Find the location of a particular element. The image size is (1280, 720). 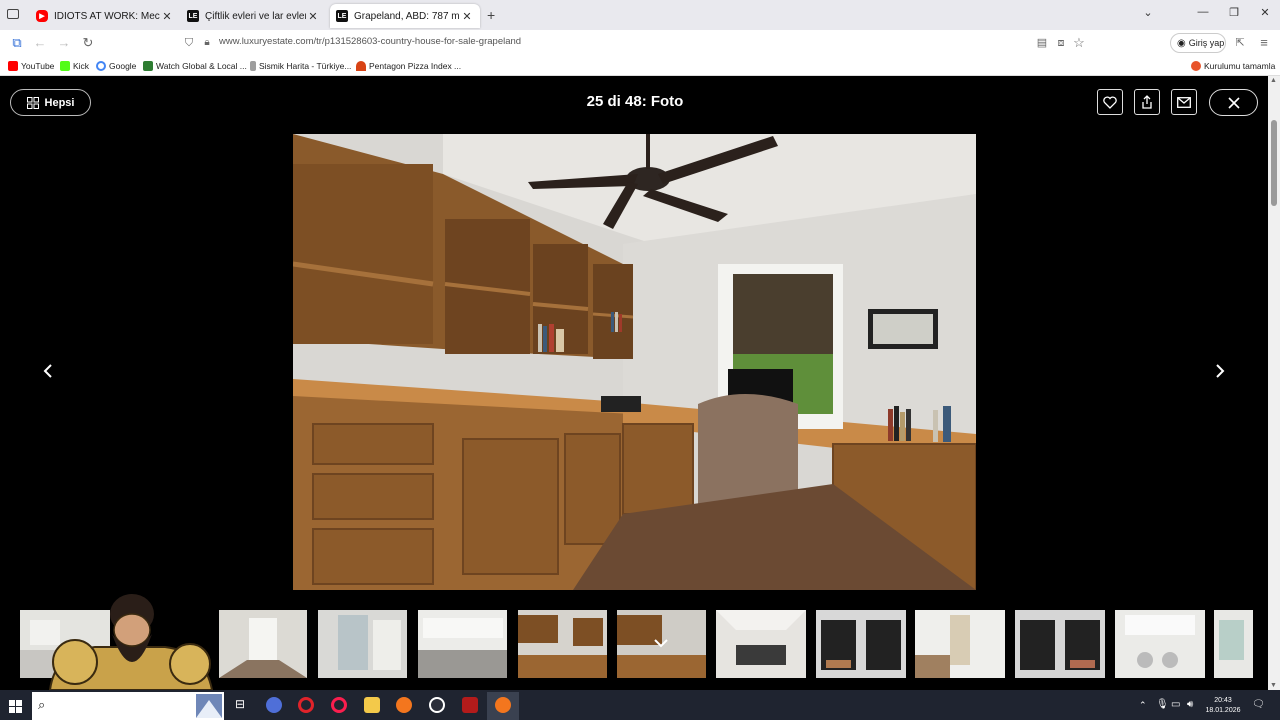

thumbnail-gym is located at coordinates (761, 644).